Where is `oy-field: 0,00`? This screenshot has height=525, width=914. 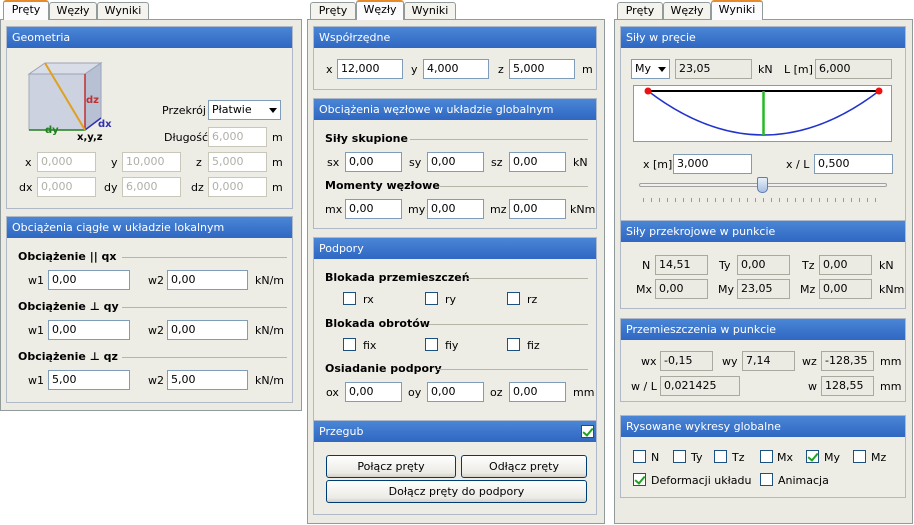 oy-field: 0,00 is located at coordinates (455, 392).